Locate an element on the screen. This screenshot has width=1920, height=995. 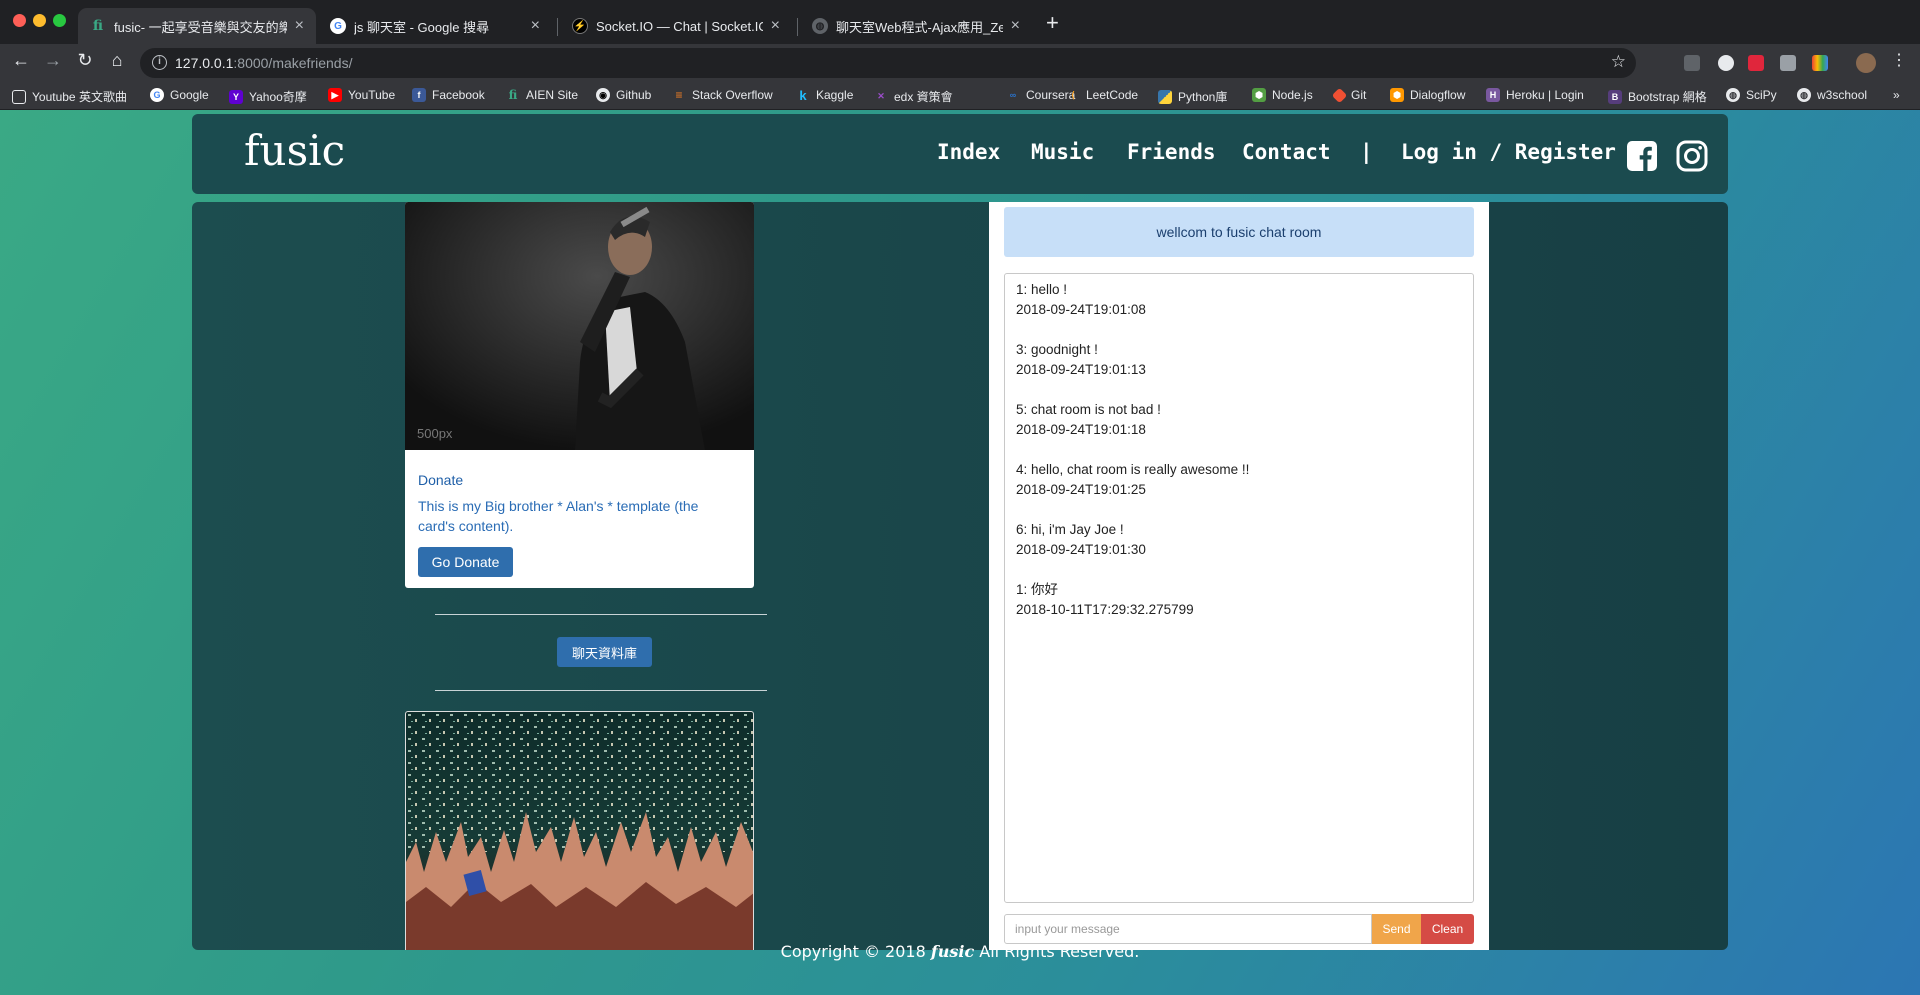
tab-fusic: fi fusic- 一起享受音樂與交友的樂趣 × is located at coordinates (197, 26).